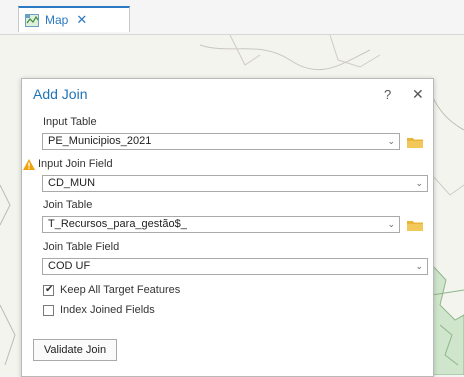 The width and height of the screenshot is (464, 377). What do you see at coordinates (69, 266) in the screenshot?
I see `join-table-field-value: COD UF` at bounding box center [69, 266].